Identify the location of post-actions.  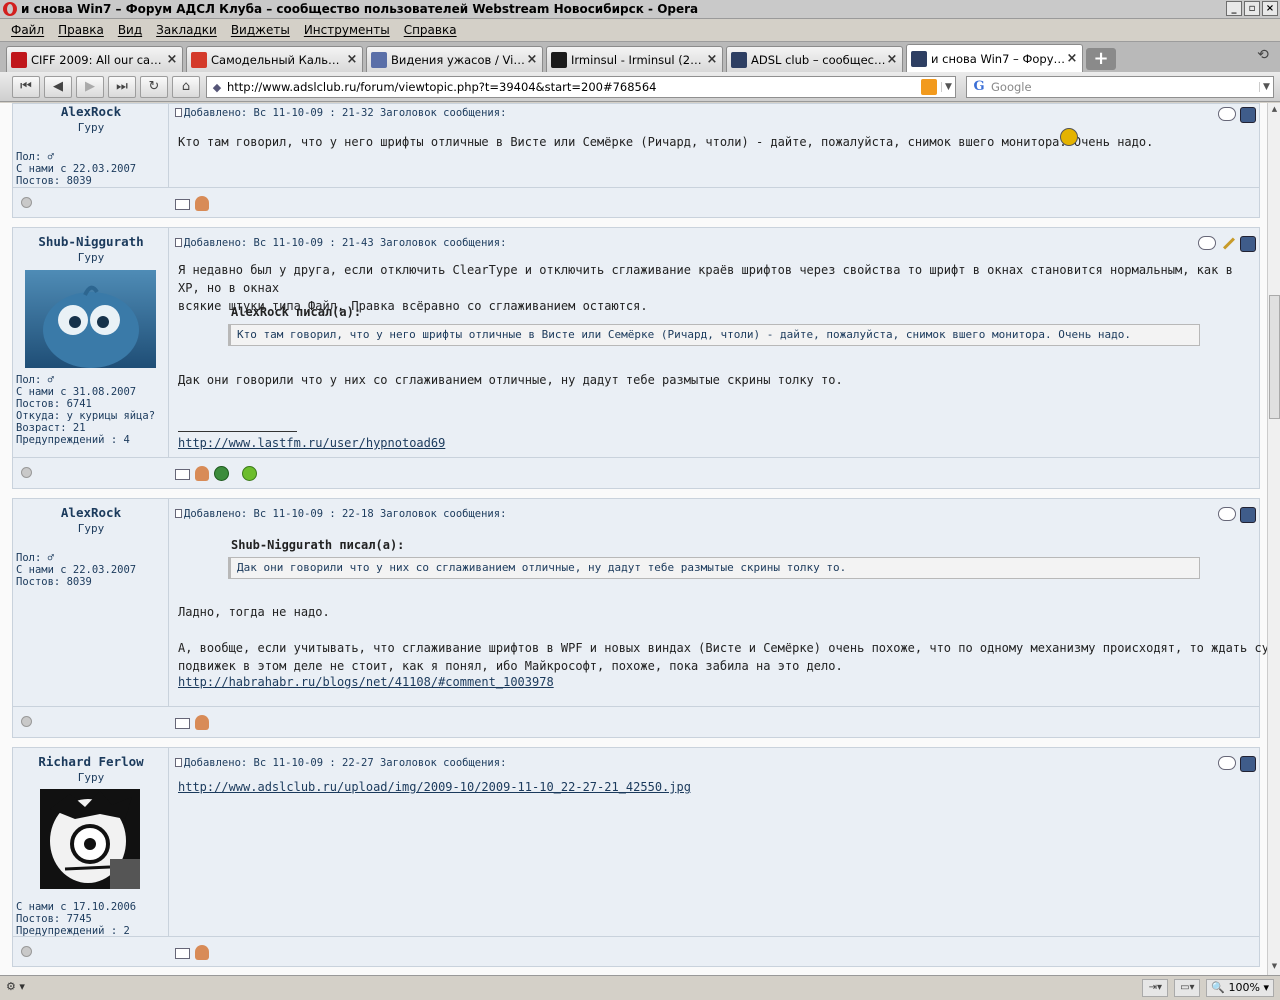
(1237, 764).